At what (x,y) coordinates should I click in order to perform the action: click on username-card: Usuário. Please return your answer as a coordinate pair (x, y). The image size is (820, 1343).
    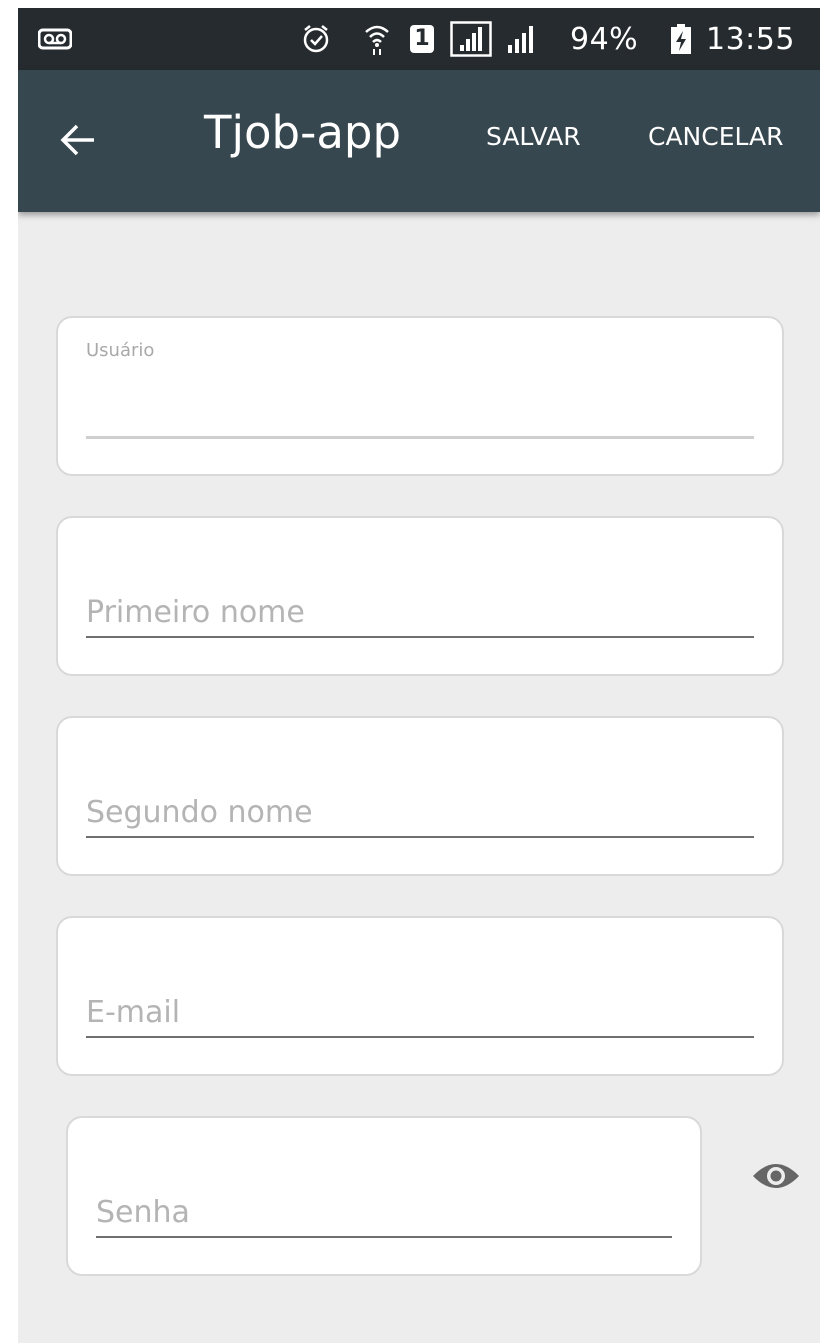
    Looking at the image, I should click on (420, 396).